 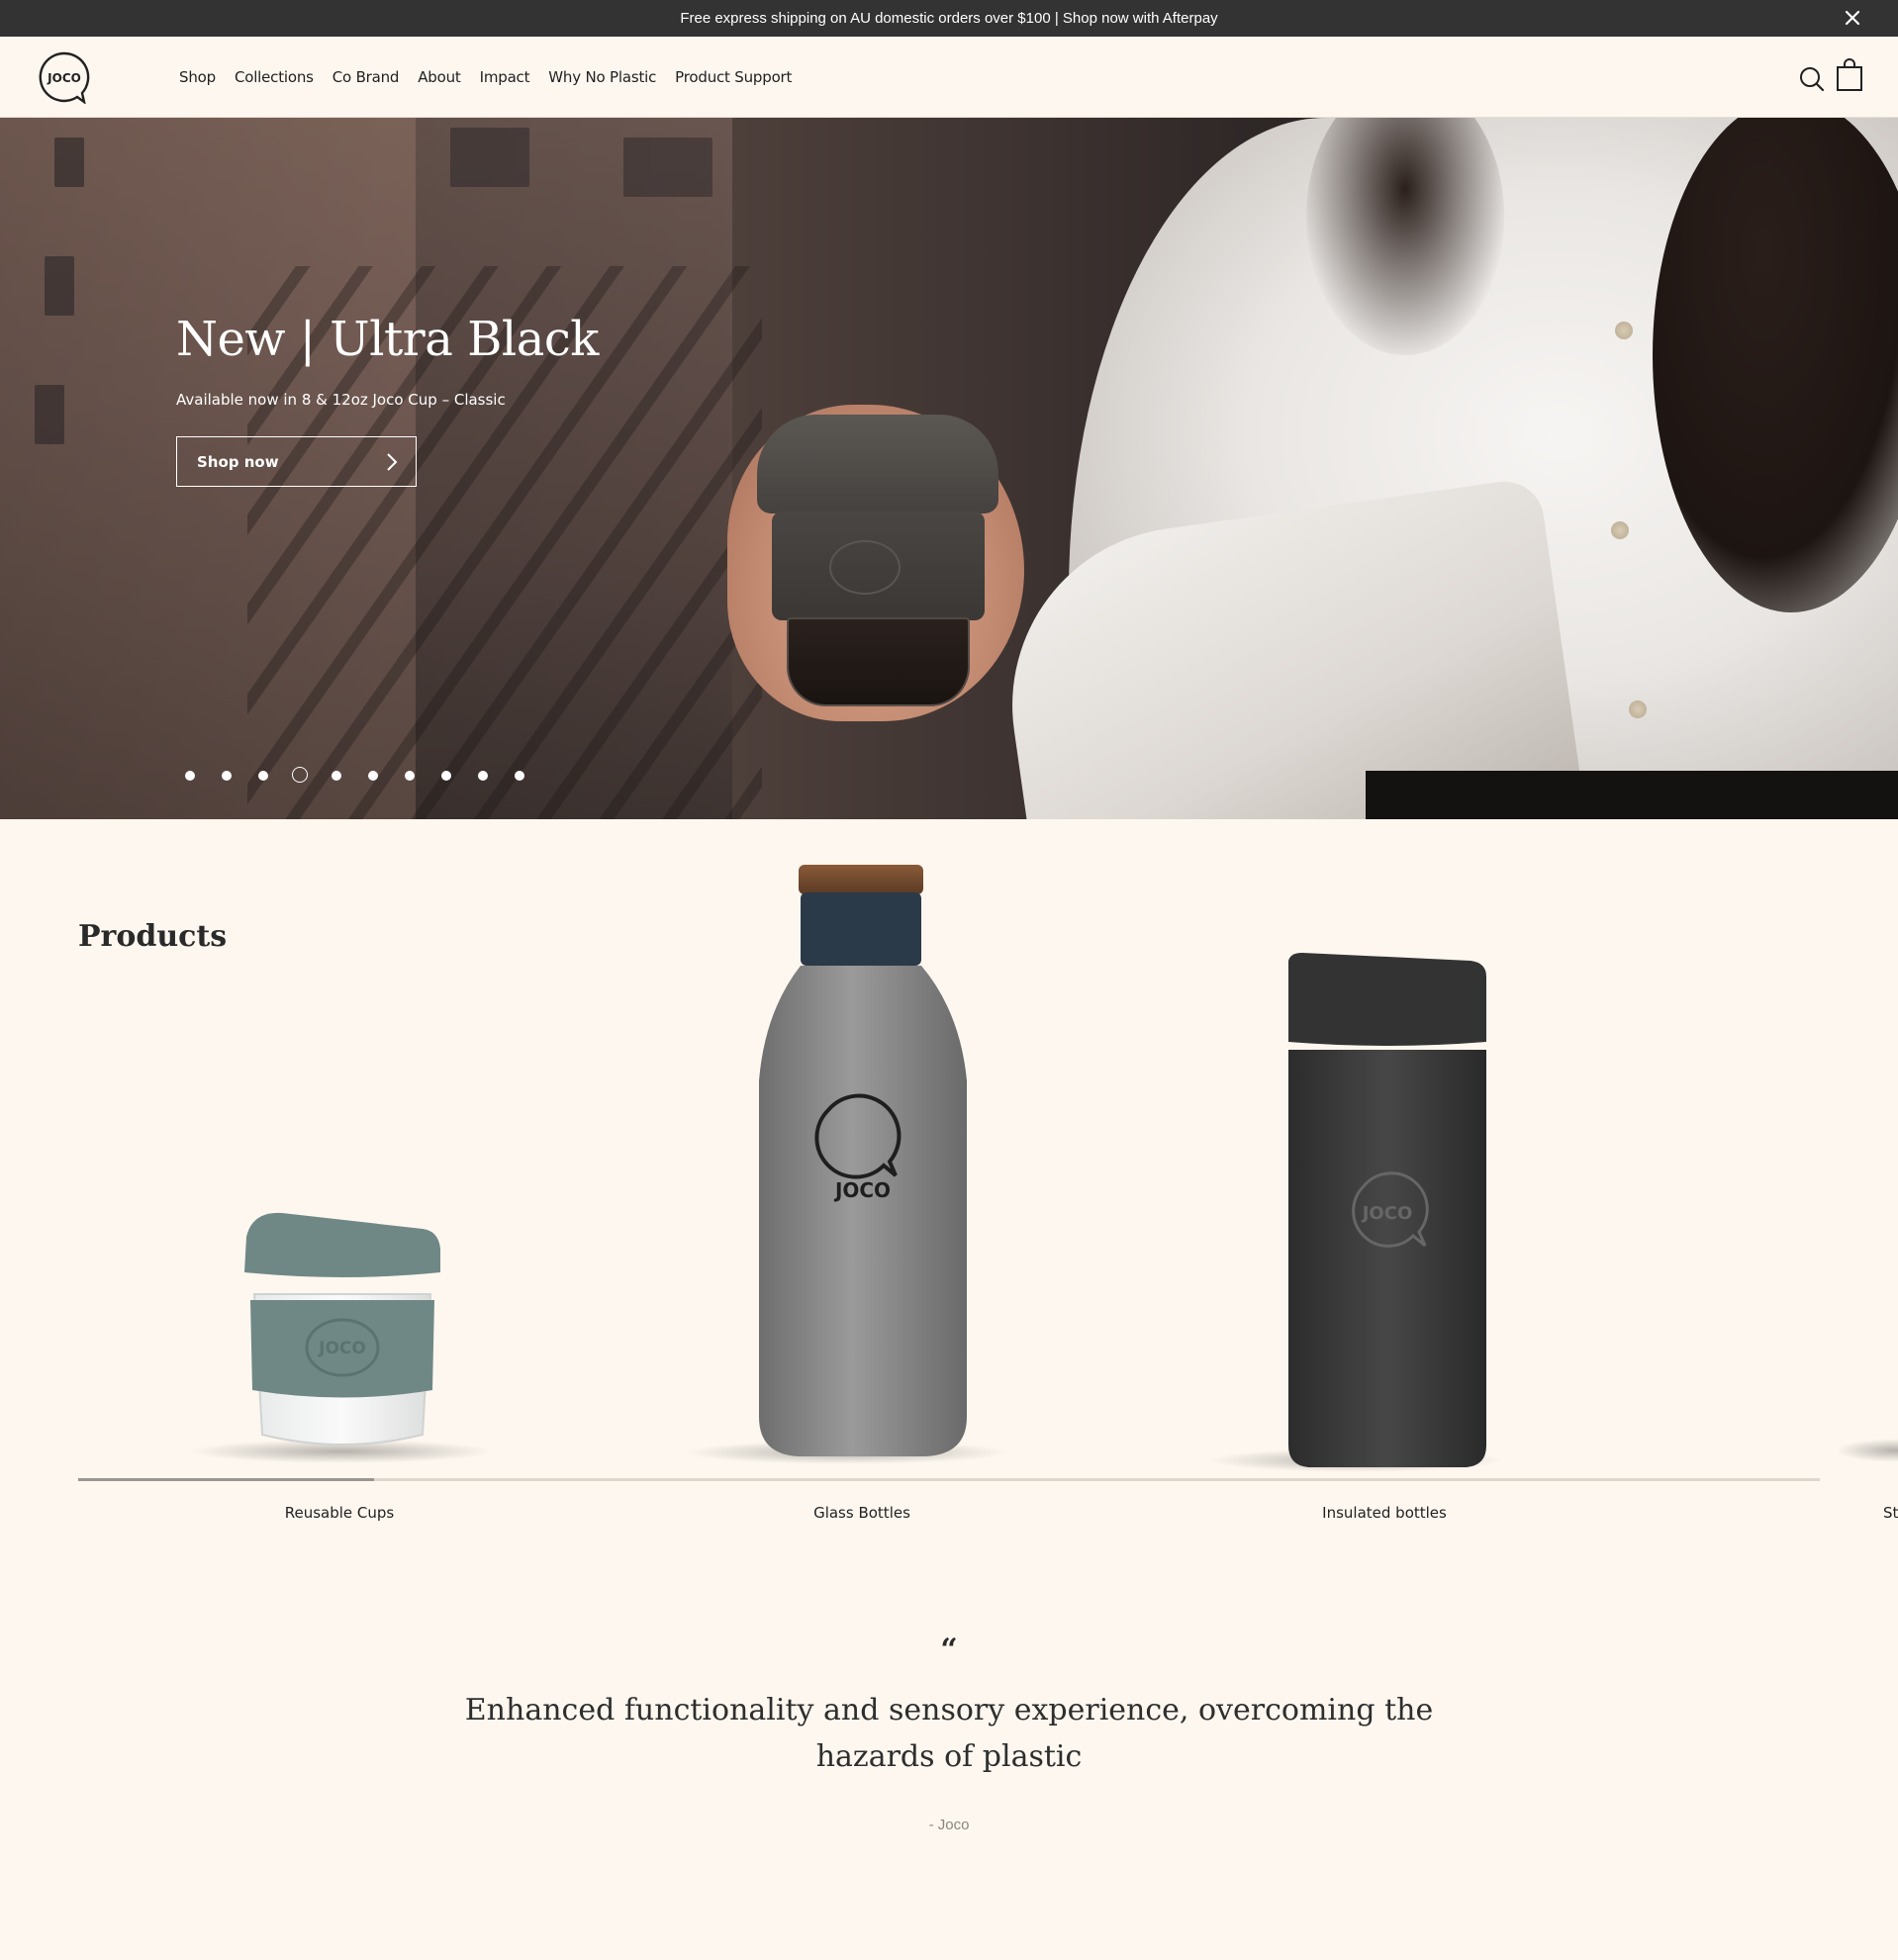 I want to click on nav-about: About, so click(x=440, y=77).